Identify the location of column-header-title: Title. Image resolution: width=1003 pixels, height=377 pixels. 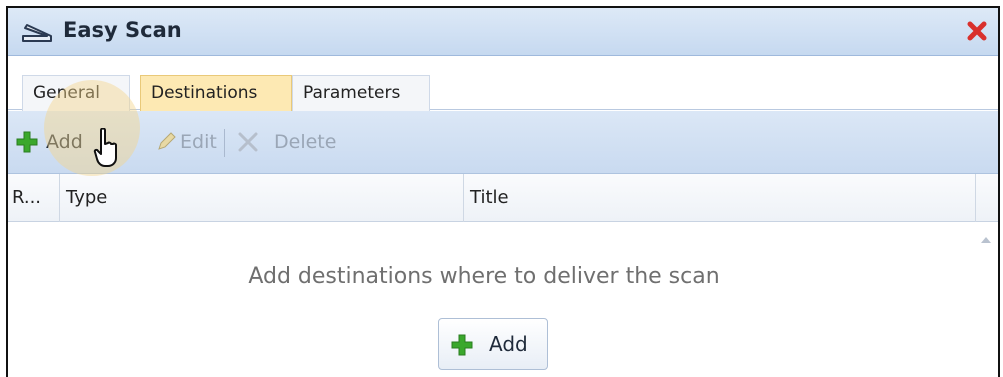
(720, 198).